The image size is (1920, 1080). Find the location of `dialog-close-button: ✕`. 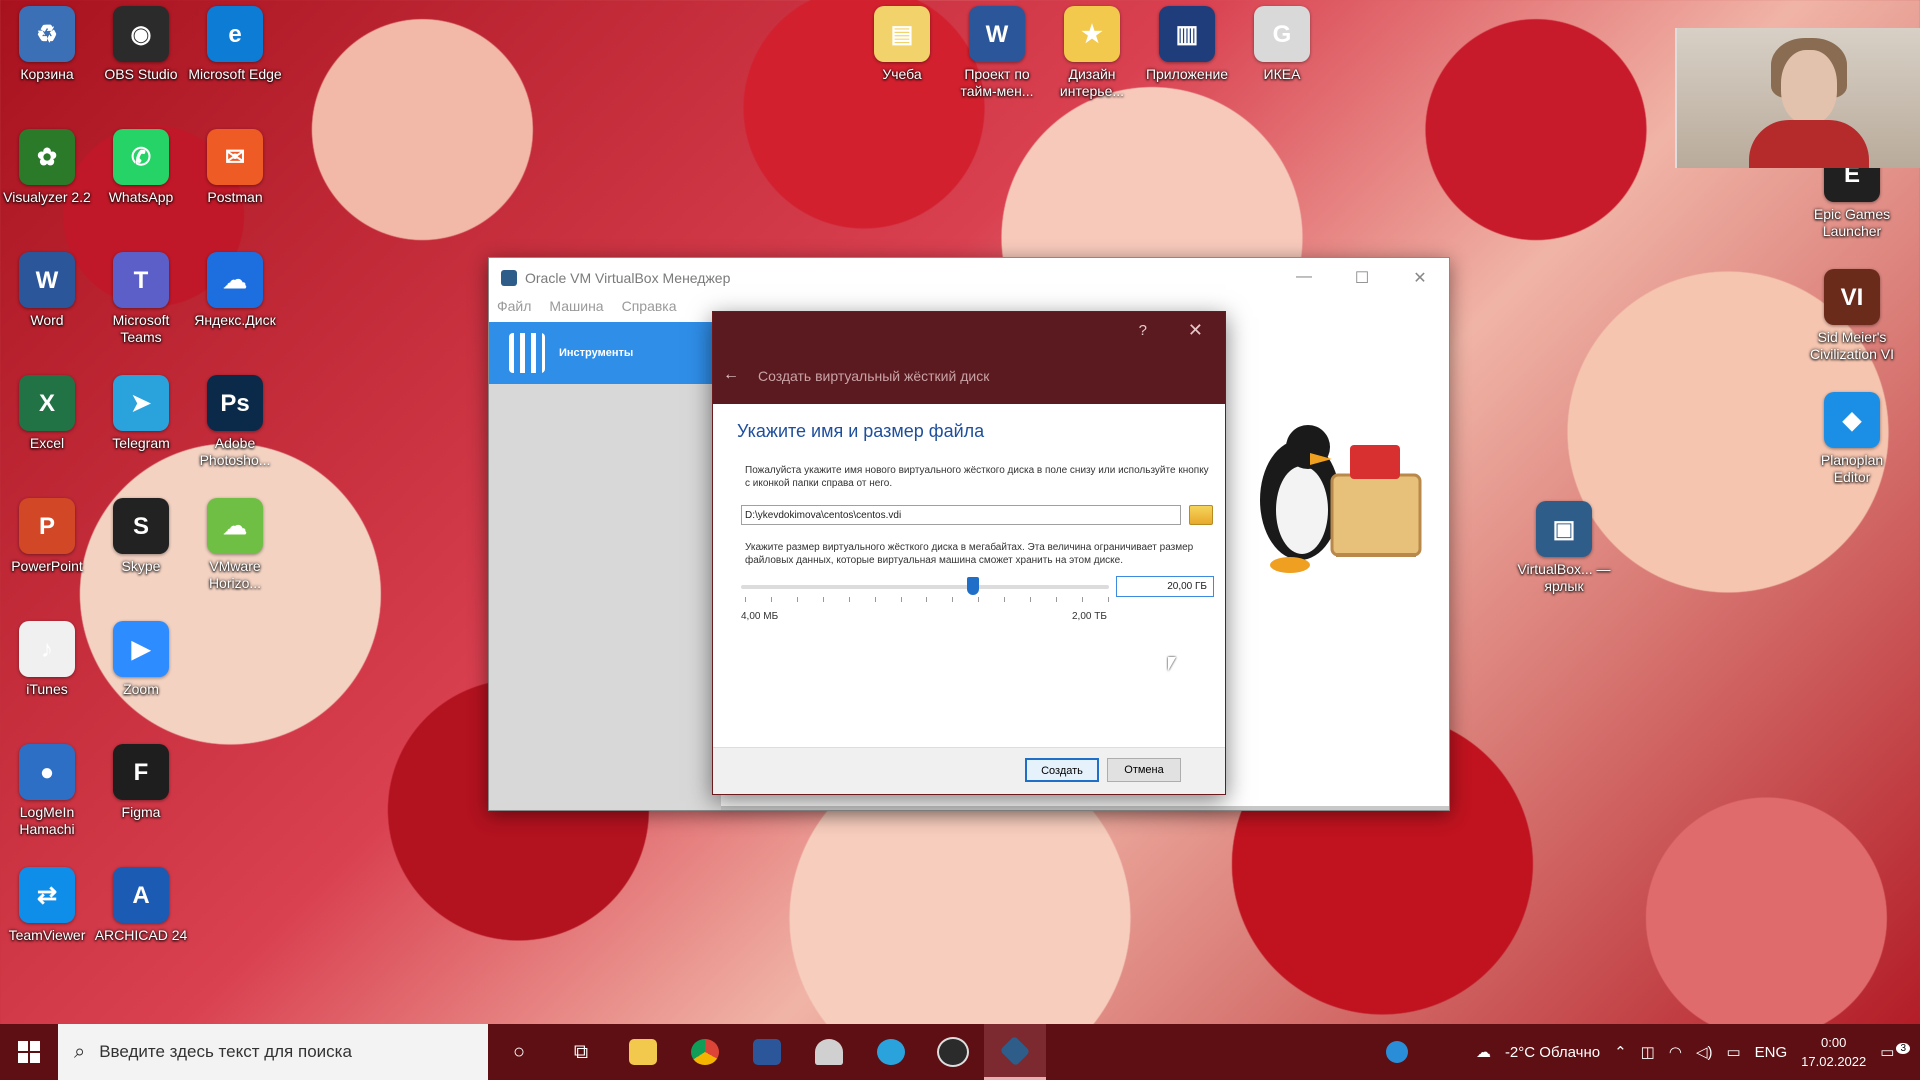

dialog-close-button: ✕ is located at coordinates (1195, 330).